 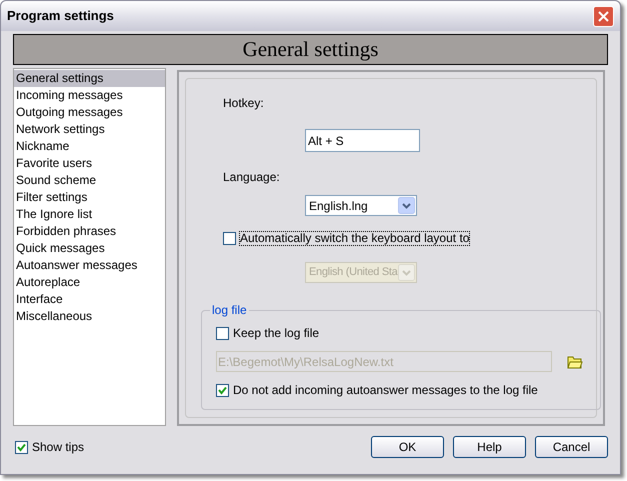 What do you see at coordinates (407, 447) in the screenshot?
I see `dialog-button: OK` at bounding box center [407, 447].